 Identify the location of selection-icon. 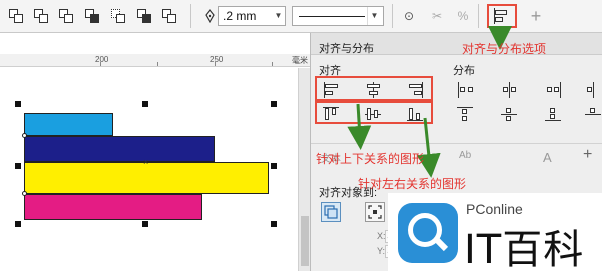
(331, 212).